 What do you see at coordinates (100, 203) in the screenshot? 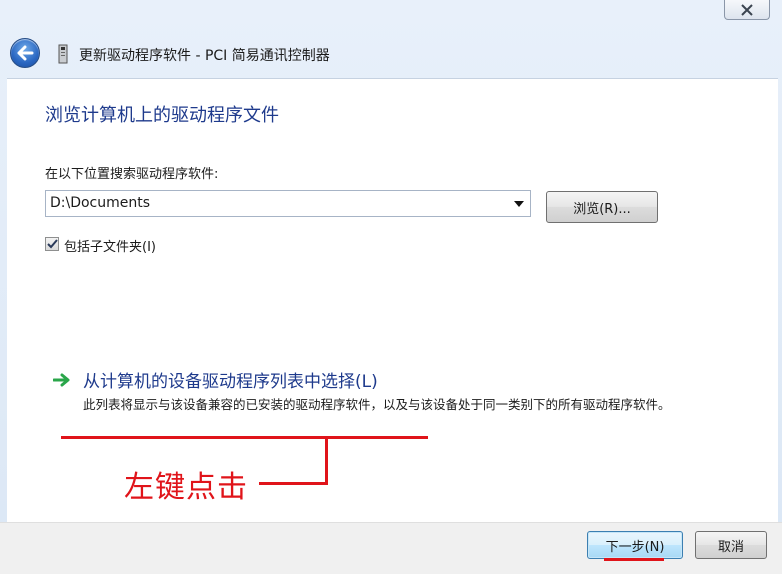
I see `path-value: D:\Documents` at bounding box center [100, 203].